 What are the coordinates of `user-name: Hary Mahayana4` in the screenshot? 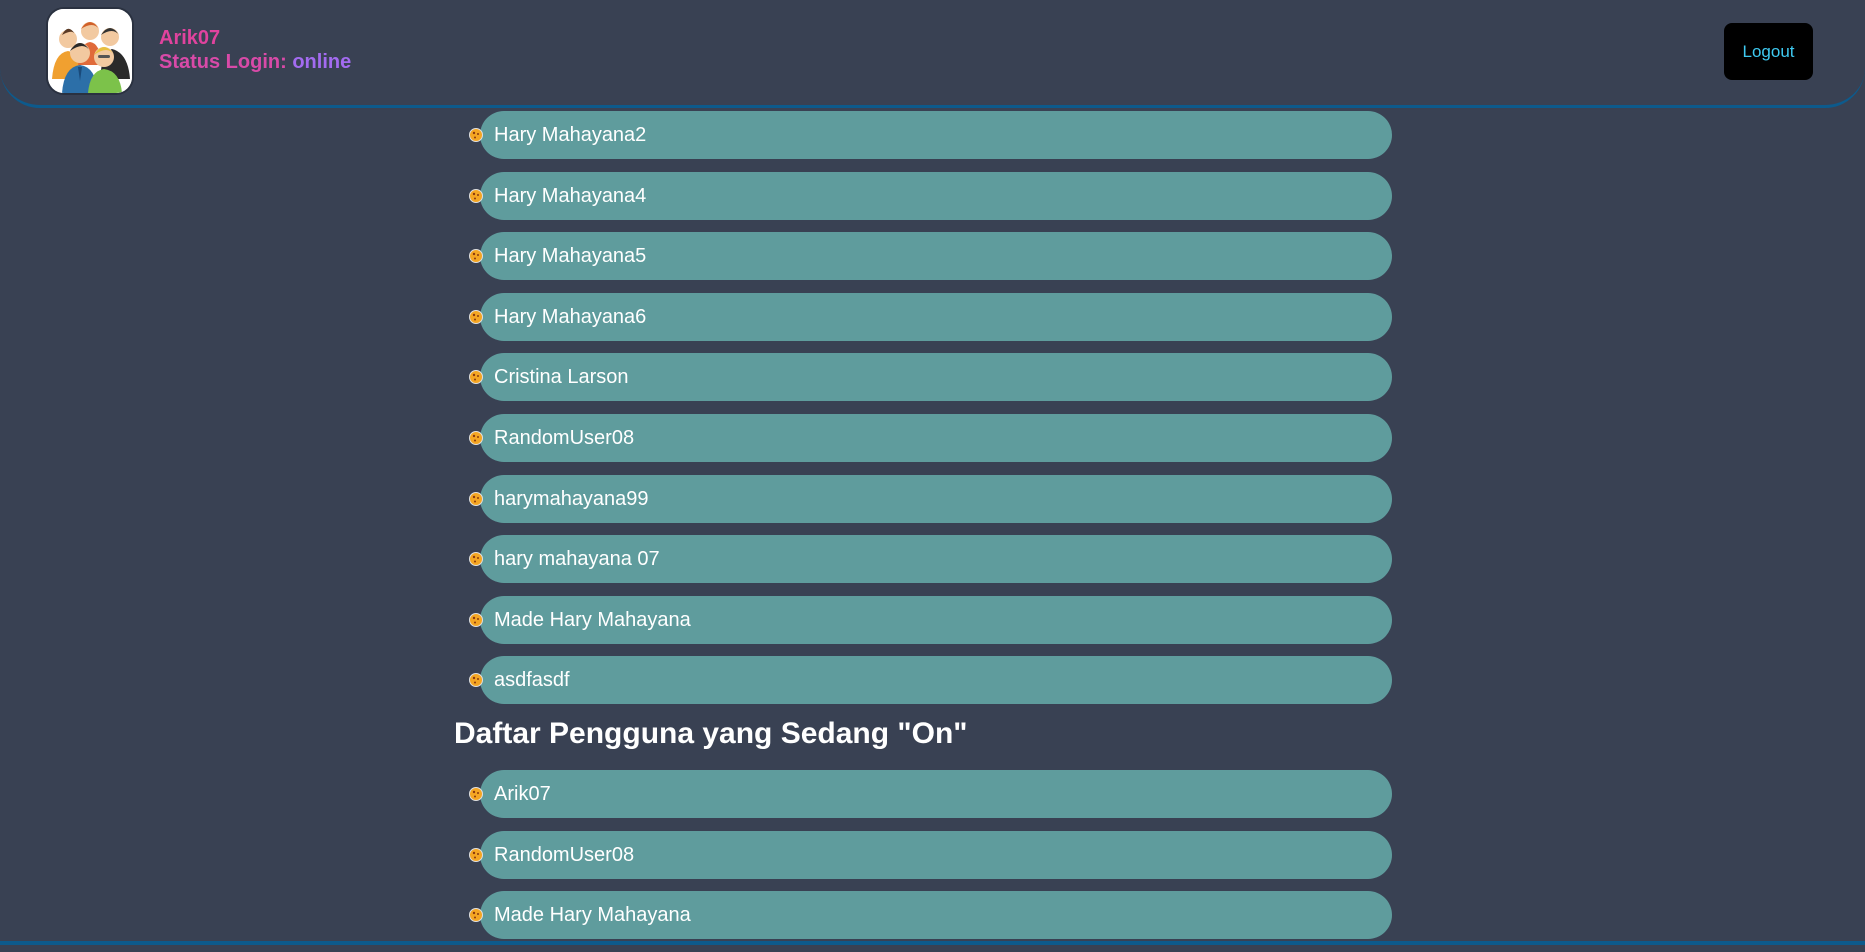 It's located at (570, 195).